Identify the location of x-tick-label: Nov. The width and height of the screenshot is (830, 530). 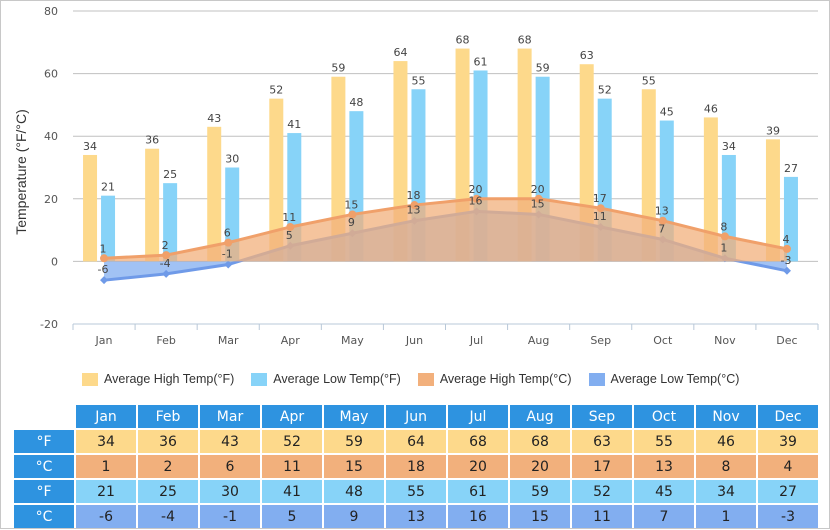
(725, 340).